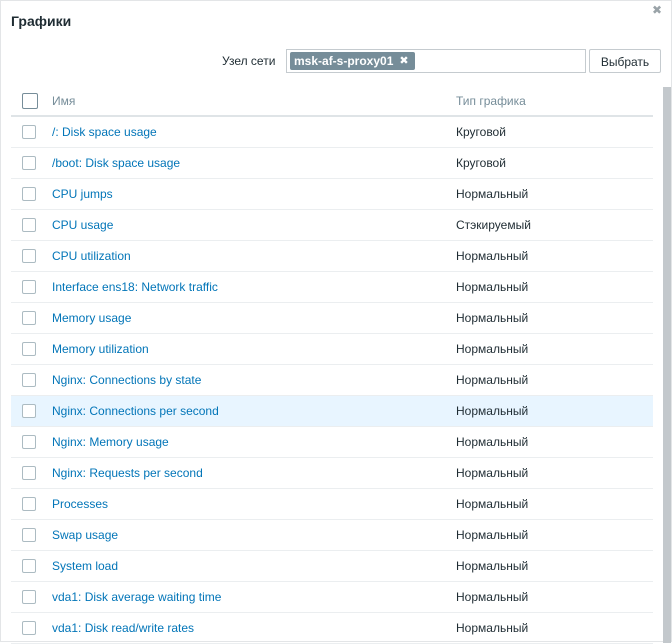  Describe the element at coordinates (493, 225) in the screenshot. I see `graph-type: Стэкируемый` at that location.